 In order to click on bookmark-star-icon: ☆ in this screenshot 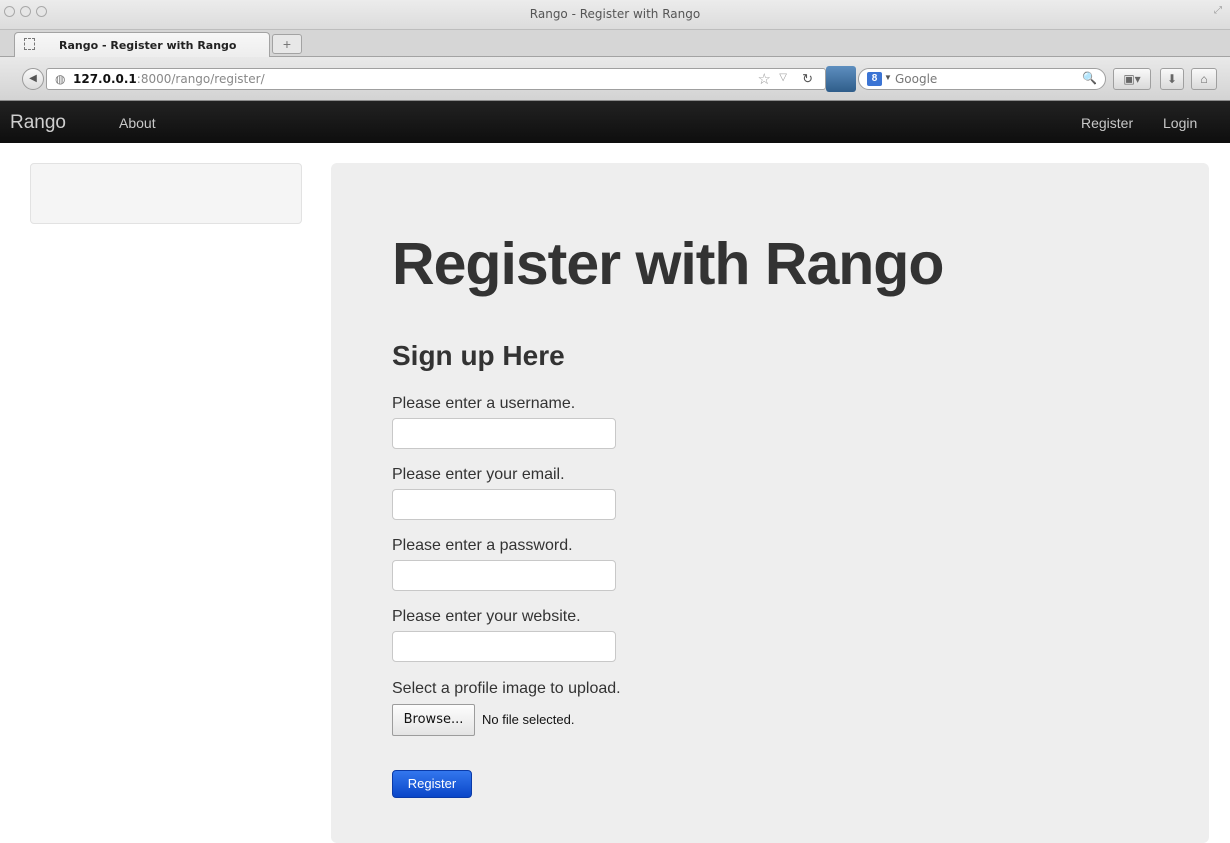, I will do `click(764, 79)`.